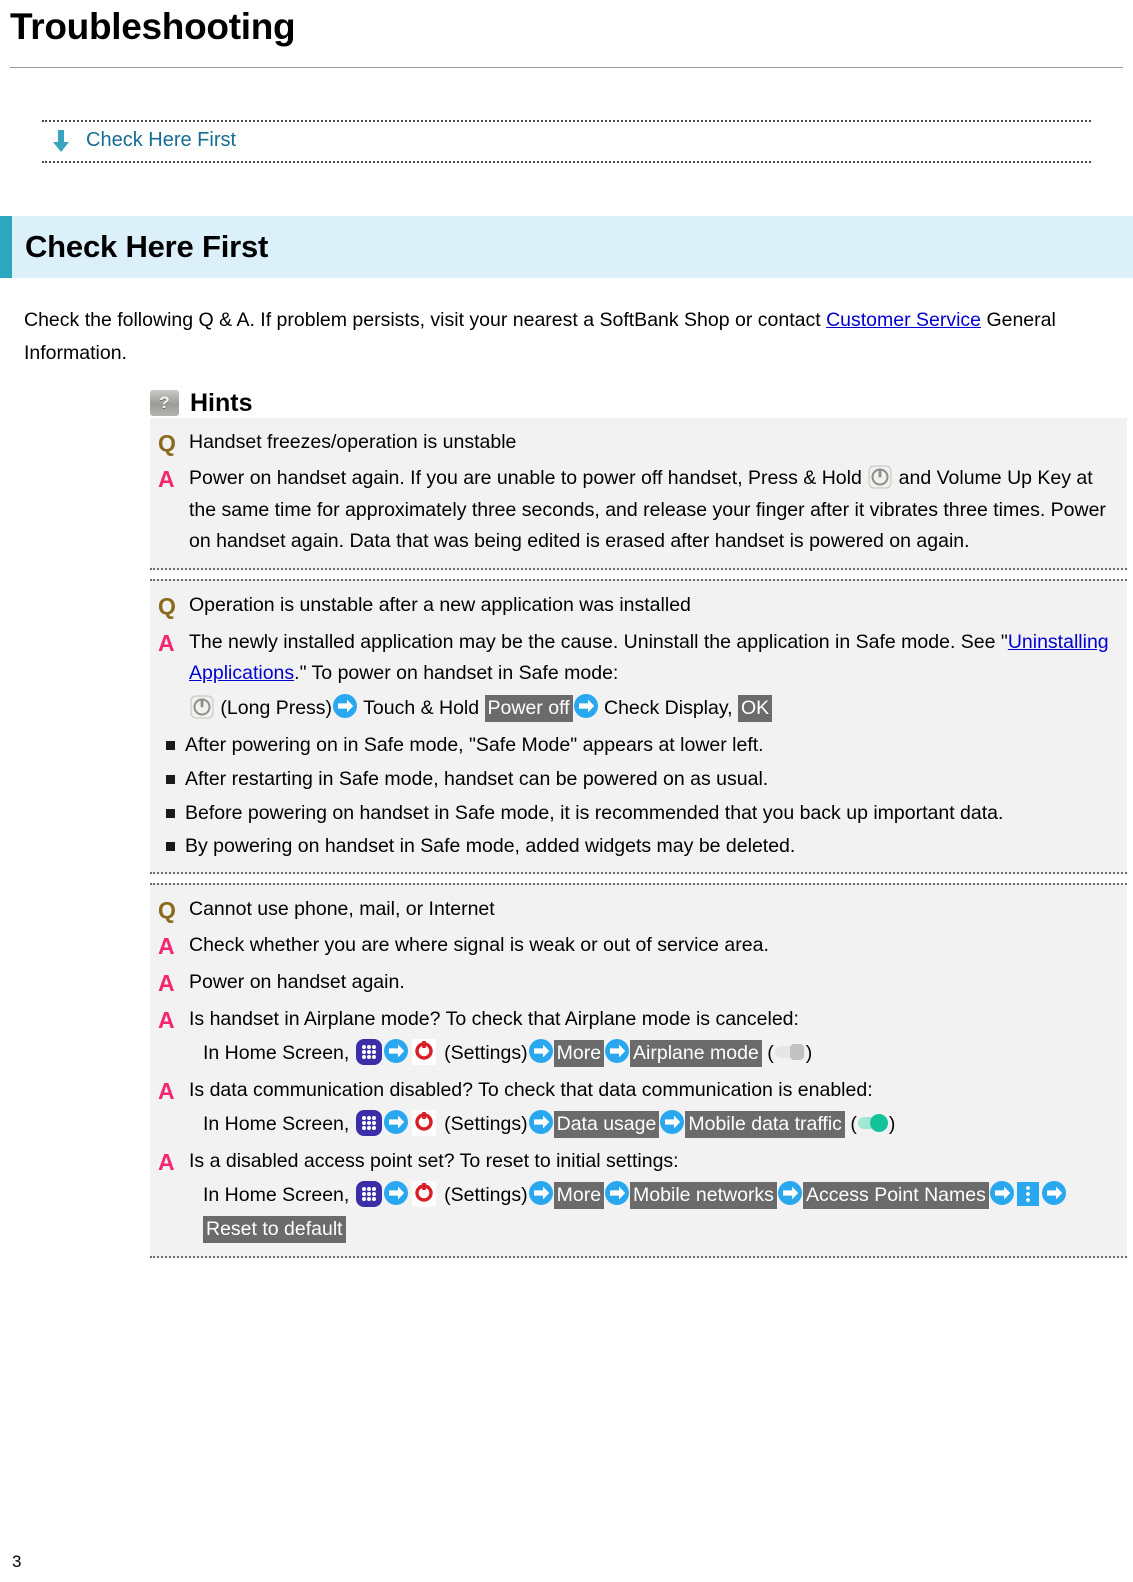 The height and width of the screenshot is (1582, 1133). Describe the element at coordinates (17, 1561) in the screenshot. I see `page-number: 3` at that location.